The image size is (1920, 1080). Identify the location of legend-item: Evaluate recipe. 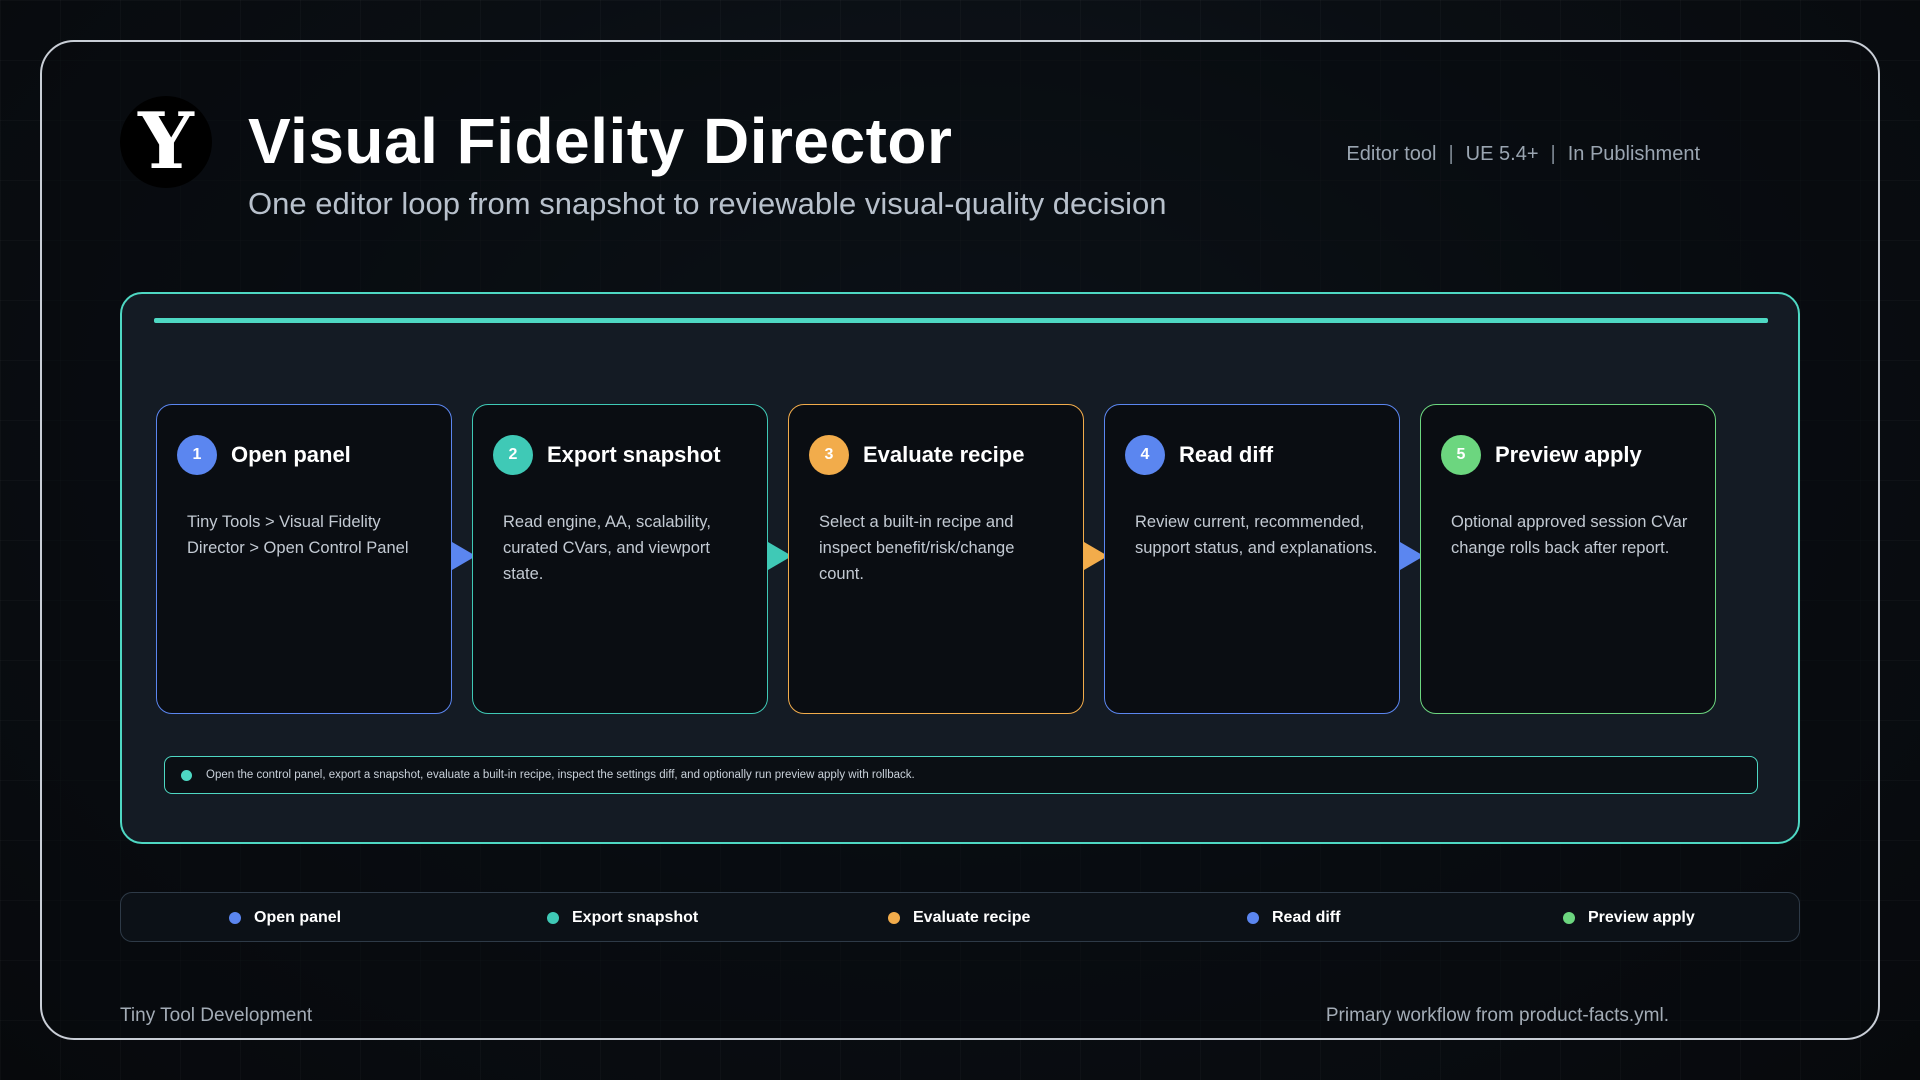
(959, 918).